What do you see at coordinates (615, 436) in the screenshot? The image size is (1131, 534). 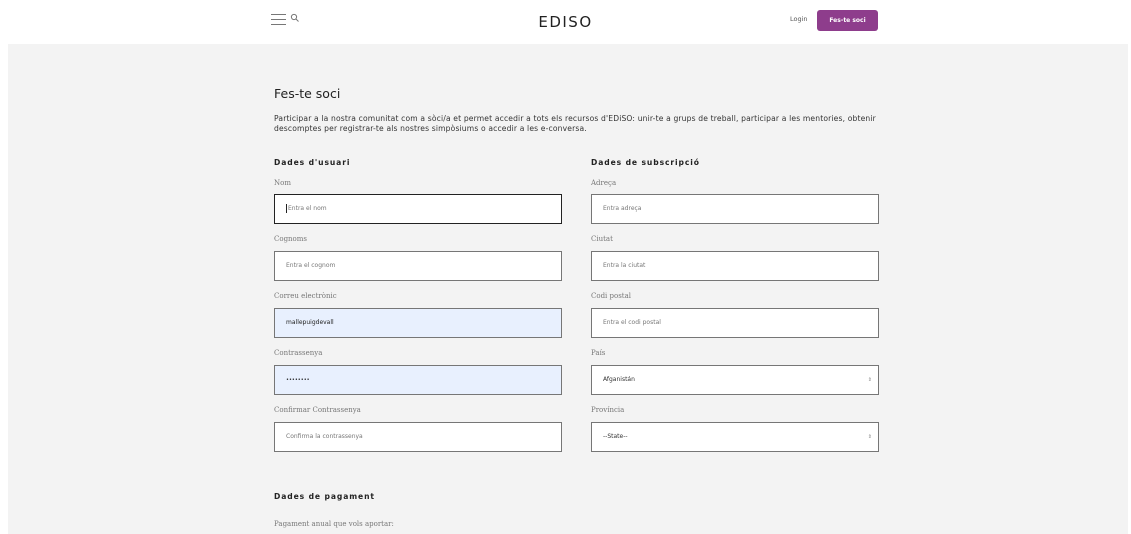 I see `province-value: --State--` at bounding box center [615, 436].